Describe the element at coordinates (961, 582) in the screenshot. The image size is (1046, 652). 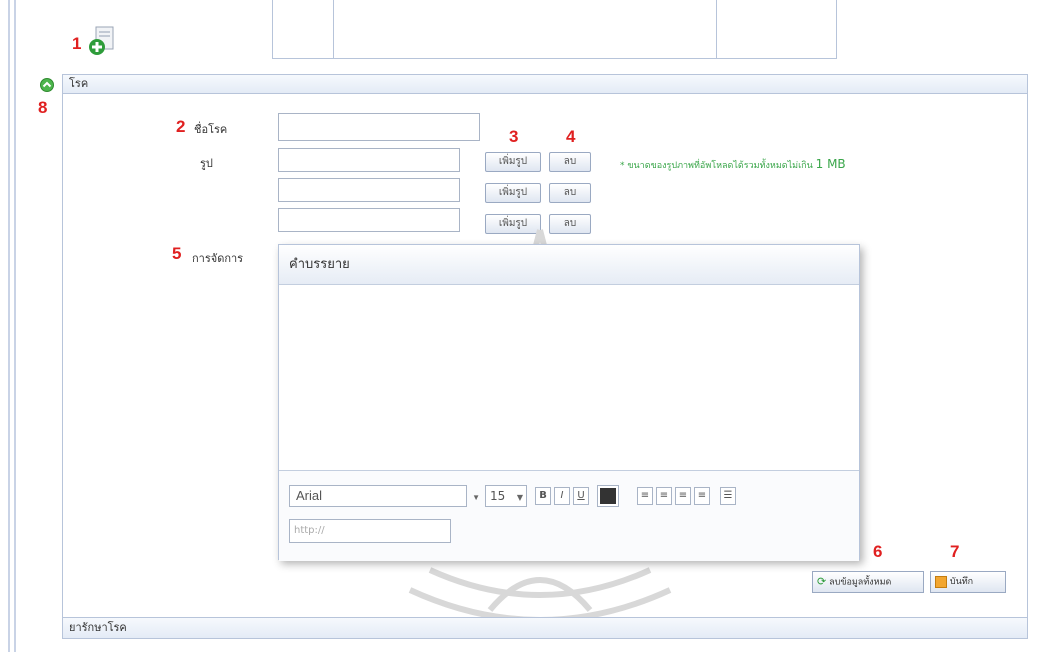
I see `save-label: บันทึก` at that location.